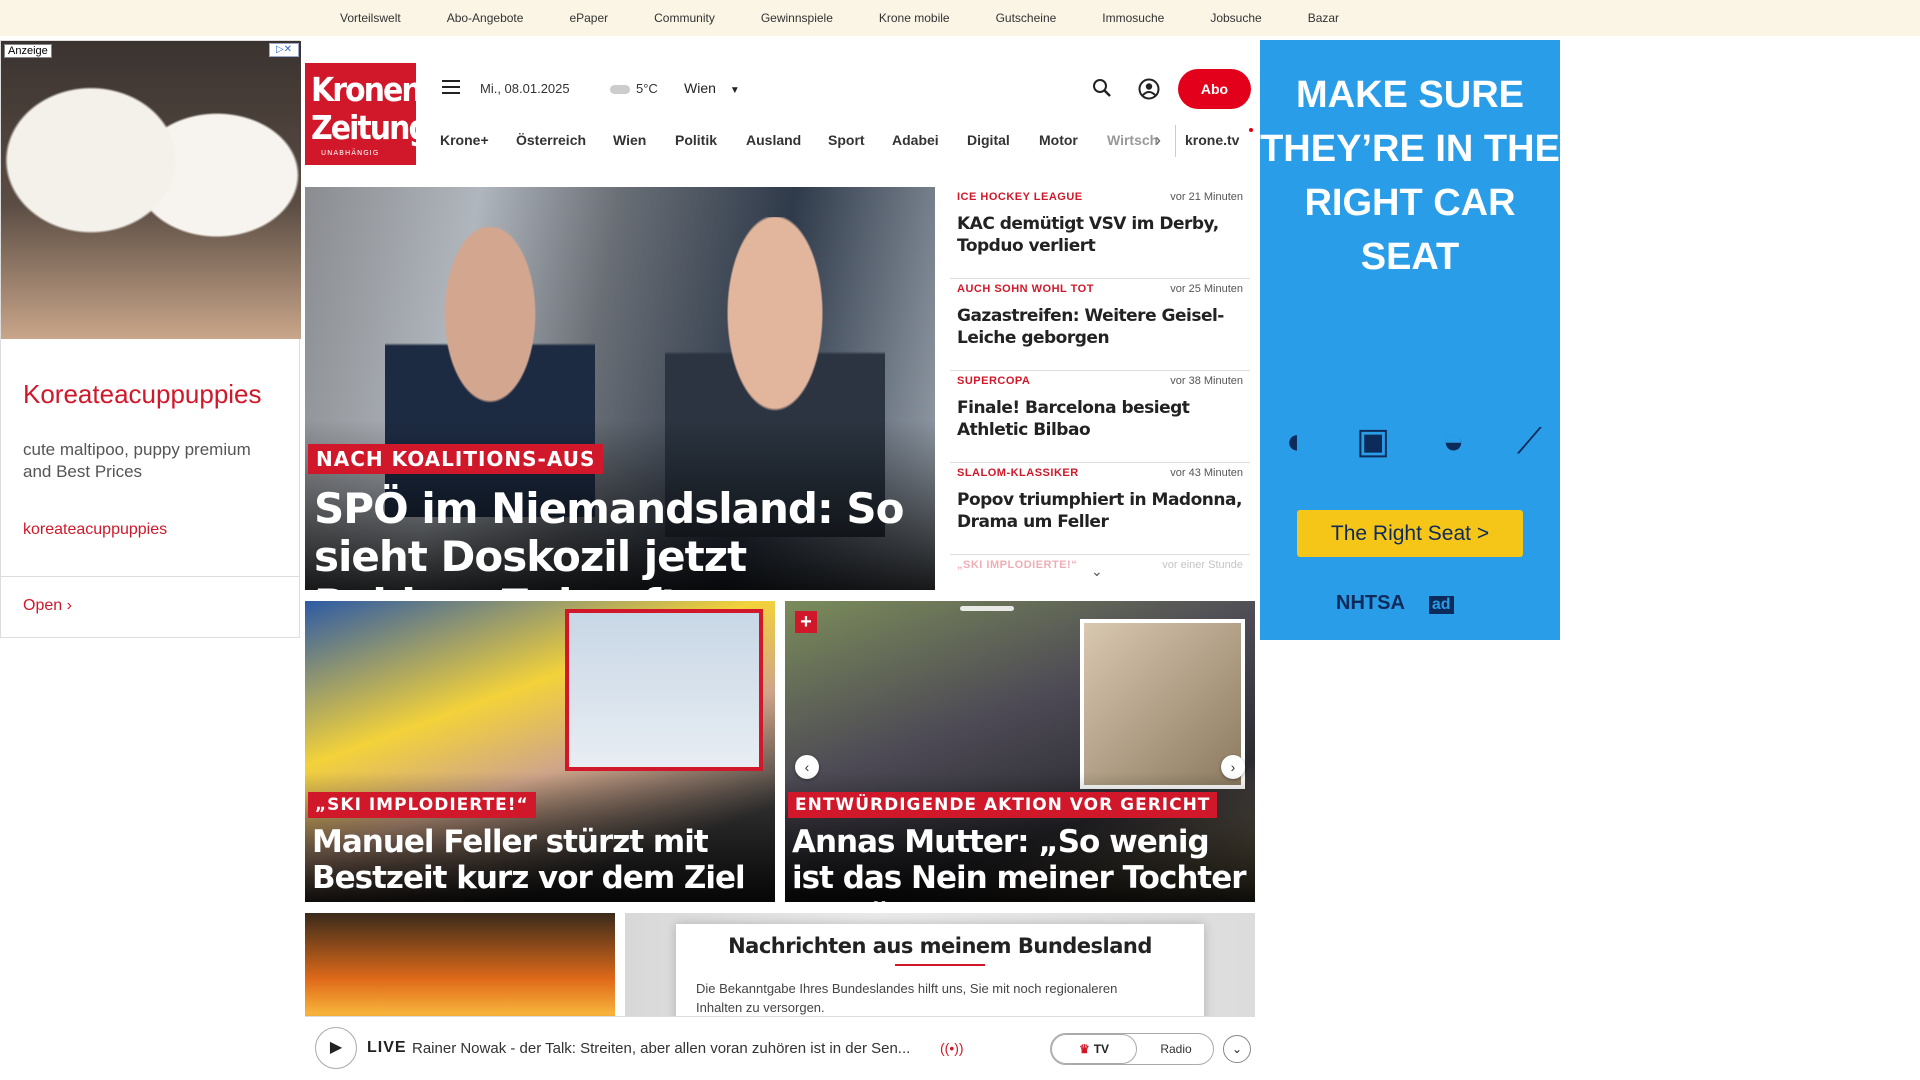 This screenshot has width=1920, height=1080. What do you see at coordinates (1026, 18) in the screenshot?
I see `topbar-link-gutscheine: Gutscheine` at bounding box center [1026, 18].